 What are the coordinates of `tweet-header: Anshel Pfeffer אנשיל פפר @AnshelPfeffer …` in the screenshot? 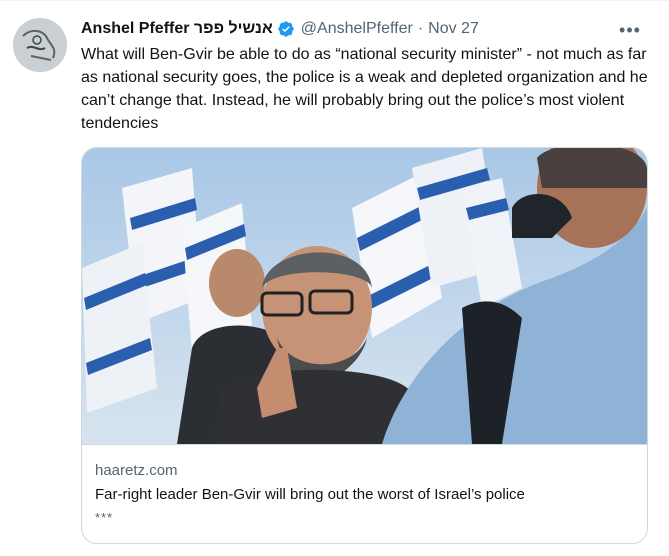 It's located at (280, 29).